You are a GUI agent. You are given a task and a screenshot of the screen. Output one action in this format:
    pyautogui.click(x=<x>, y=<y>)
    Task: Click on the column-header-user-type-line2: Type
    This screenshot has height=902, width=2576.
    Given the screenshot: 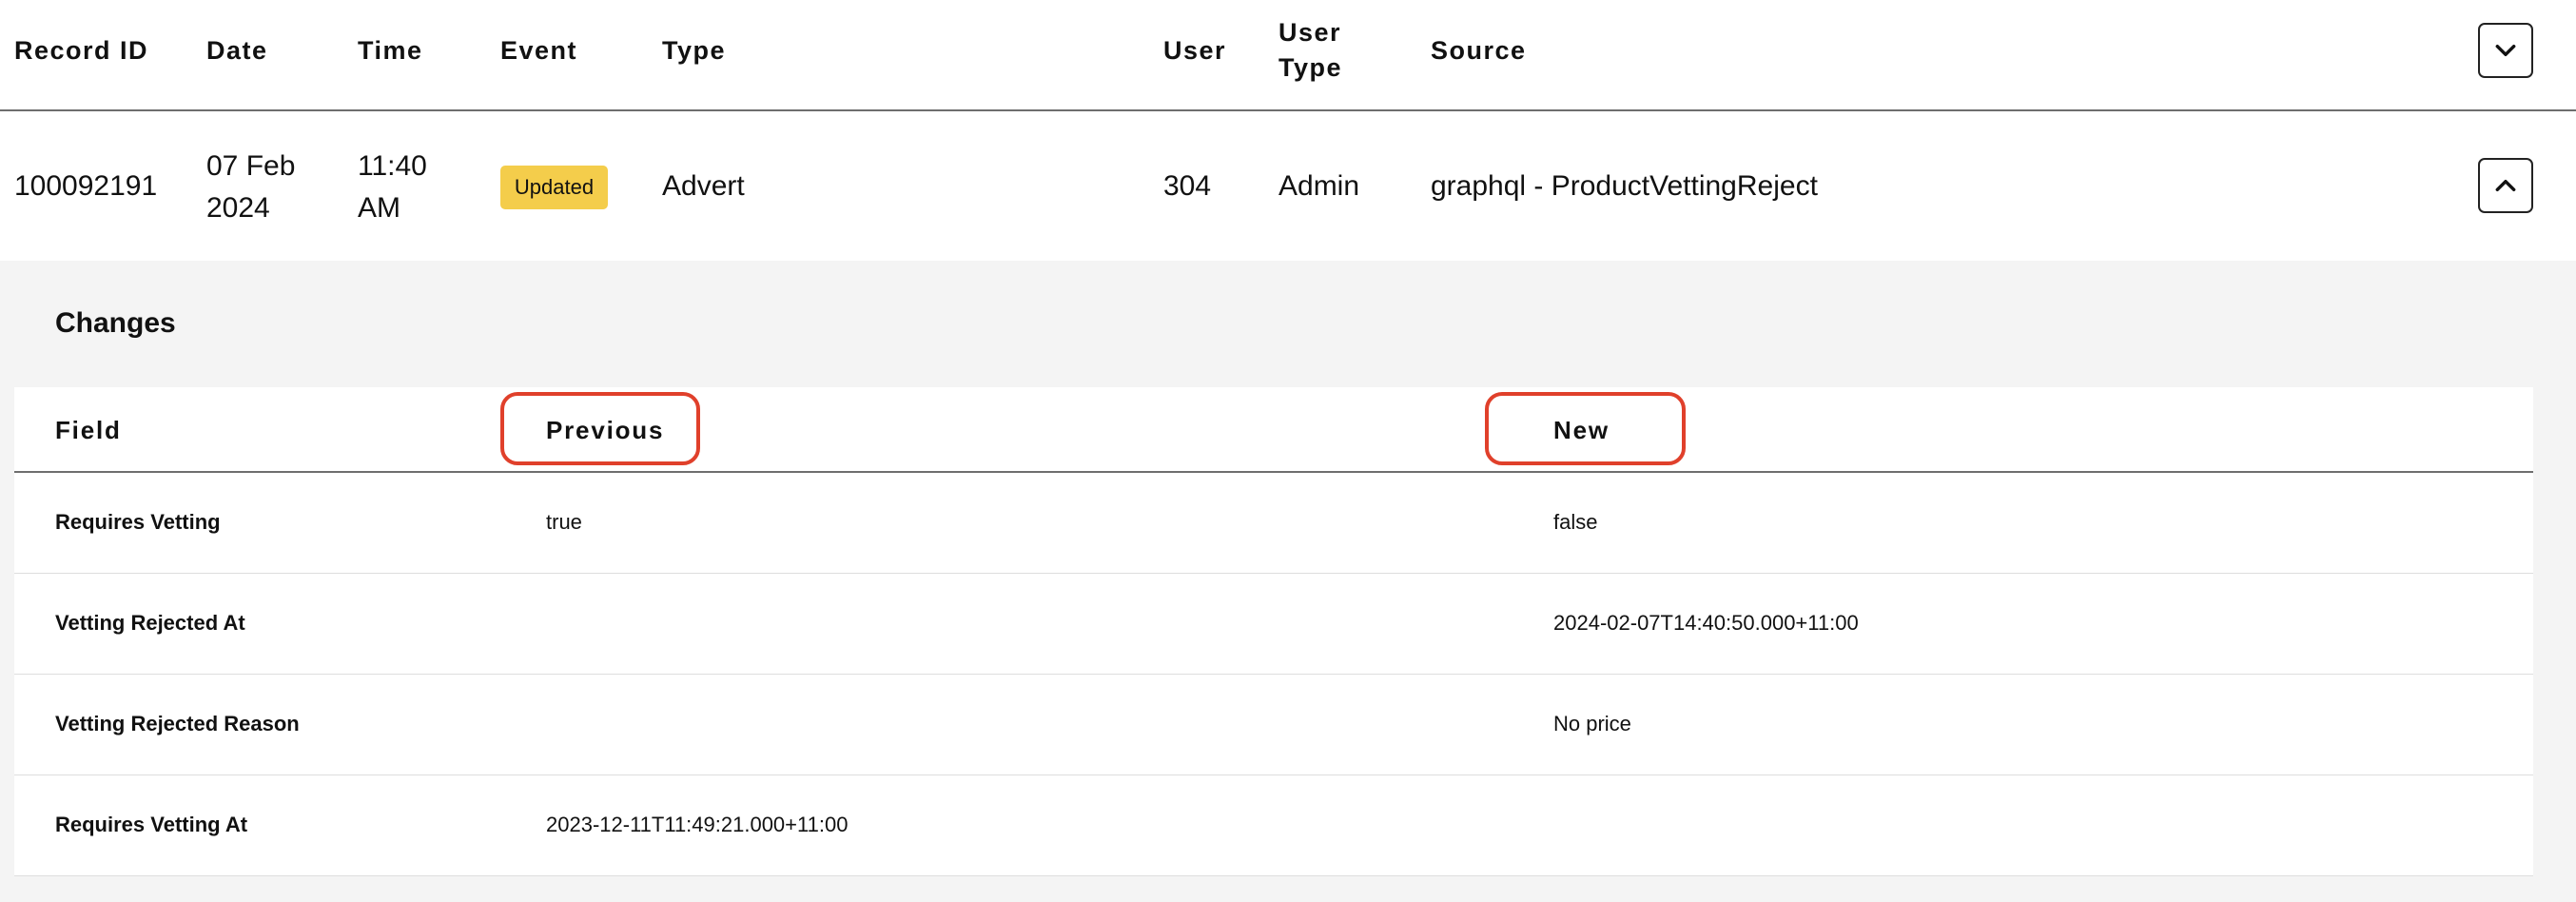 What is the action you would take?
    pyautogui.click(x=1311, y=67)
    